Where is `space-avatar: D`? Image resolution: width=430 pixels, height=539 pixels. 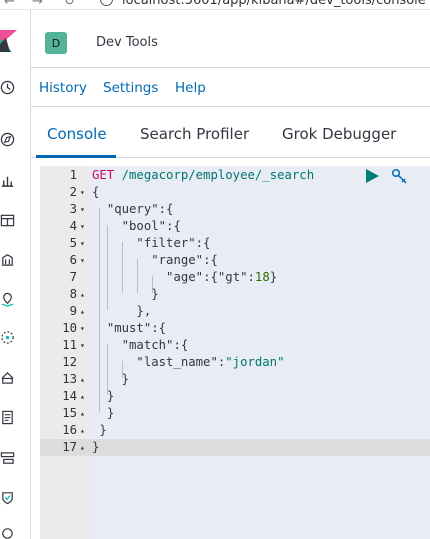 space-avatar: D is located at coordinates (56, 43).